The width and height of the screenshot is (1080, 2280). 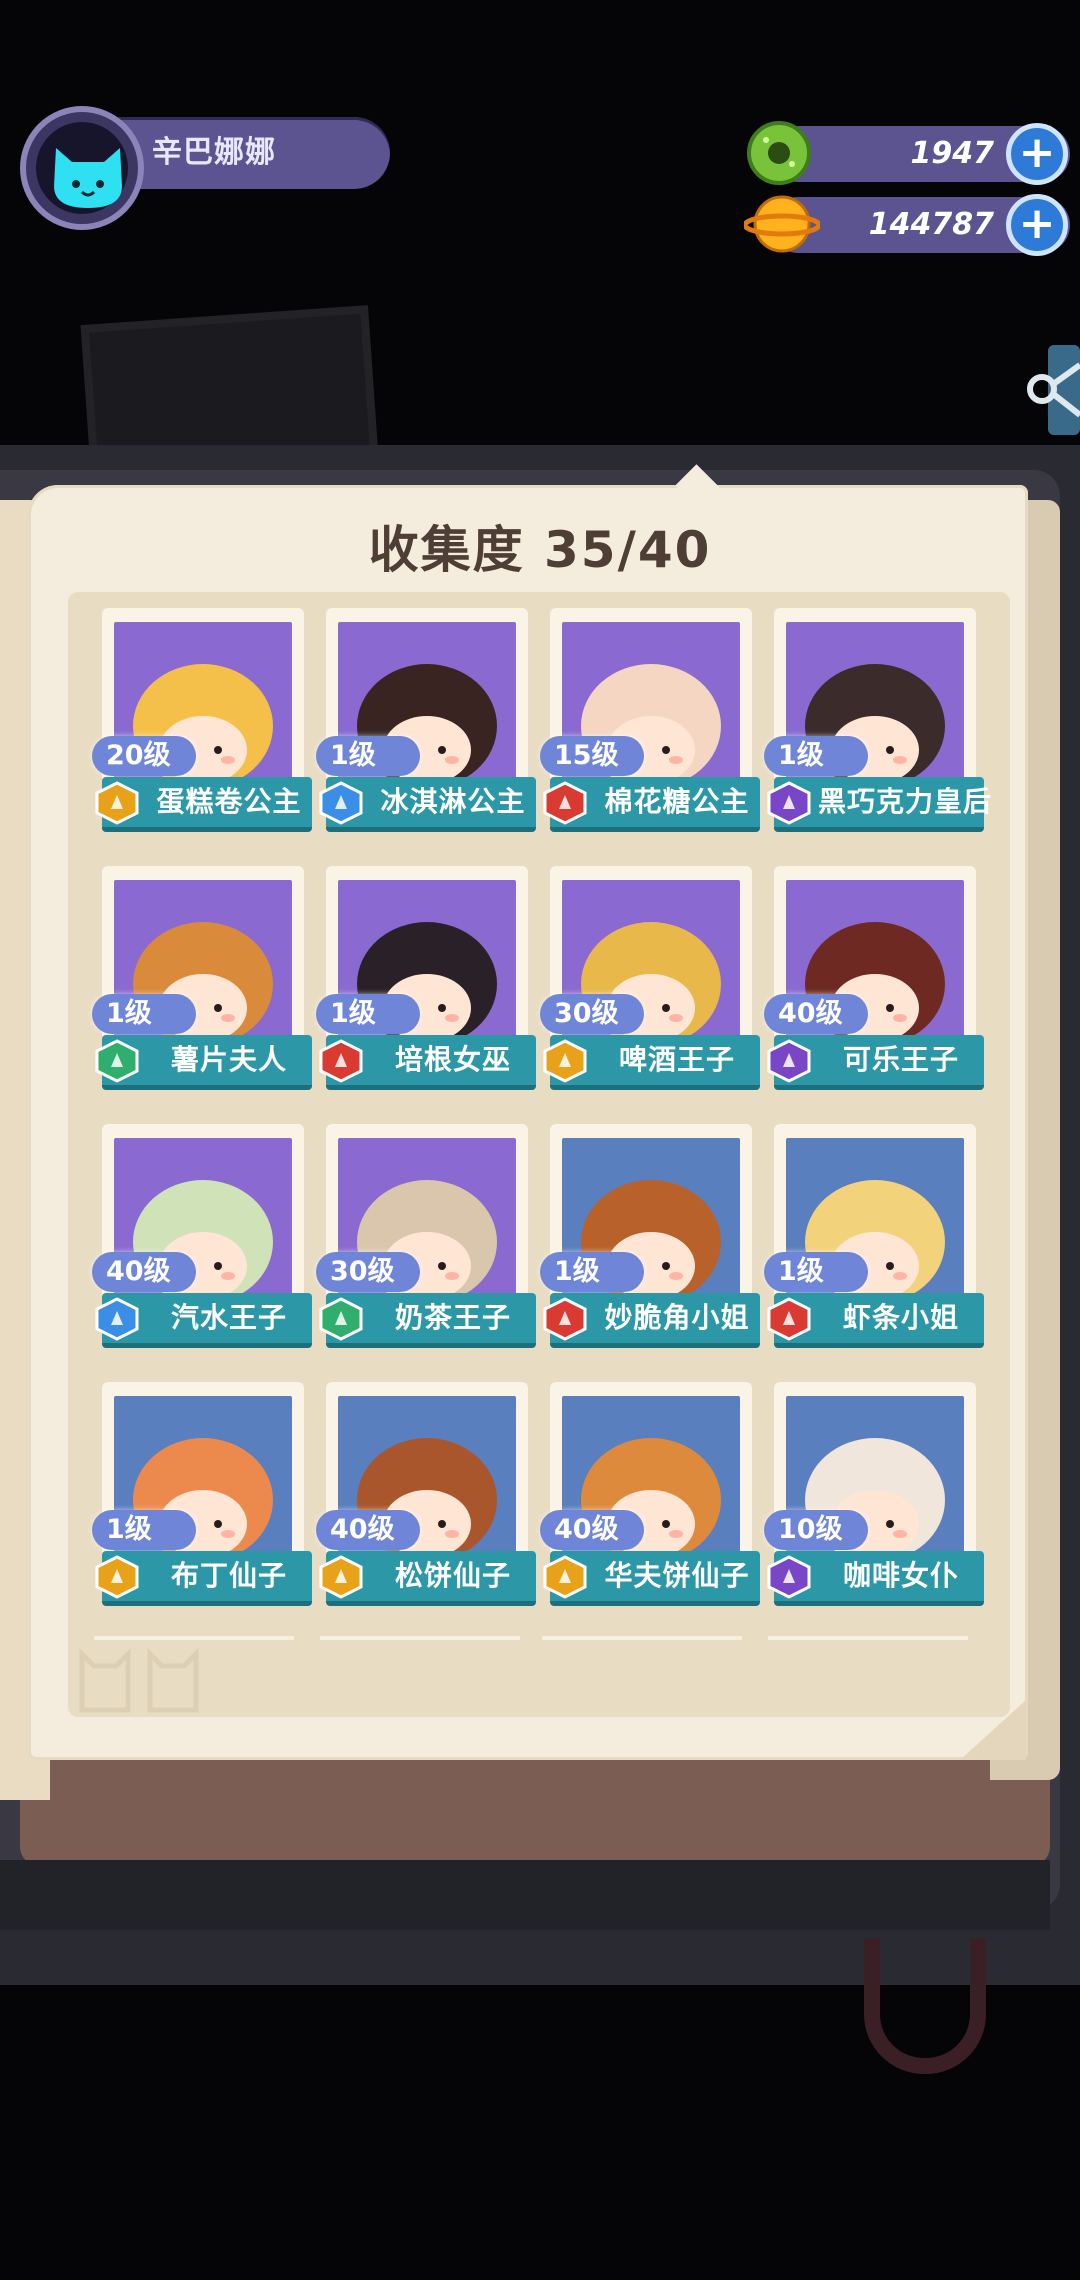 I want to click on collection-progress-title: 收集度 35/40, so click(x=540, y=550).